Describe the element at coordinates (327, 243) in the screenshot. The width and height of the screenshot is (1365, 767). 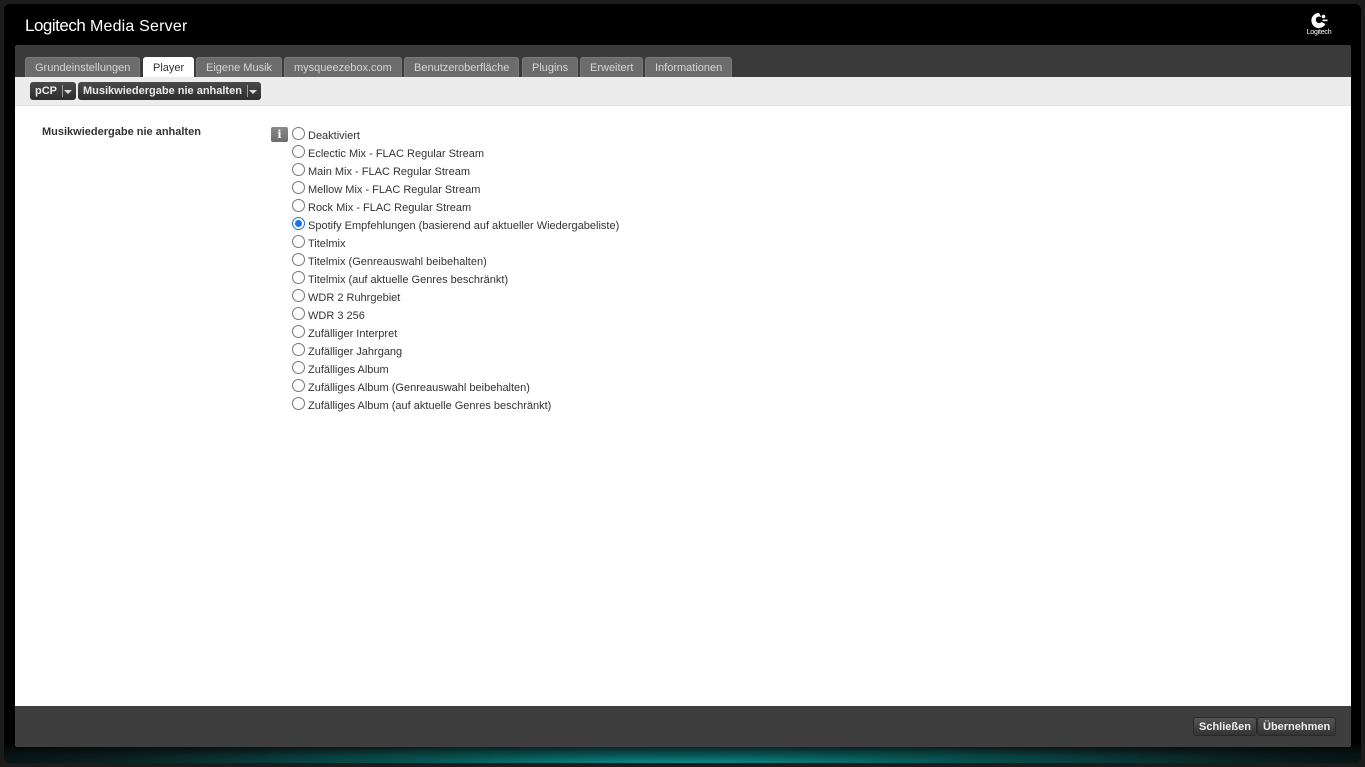
I see `radio-option-label: Titelmix` at that location.